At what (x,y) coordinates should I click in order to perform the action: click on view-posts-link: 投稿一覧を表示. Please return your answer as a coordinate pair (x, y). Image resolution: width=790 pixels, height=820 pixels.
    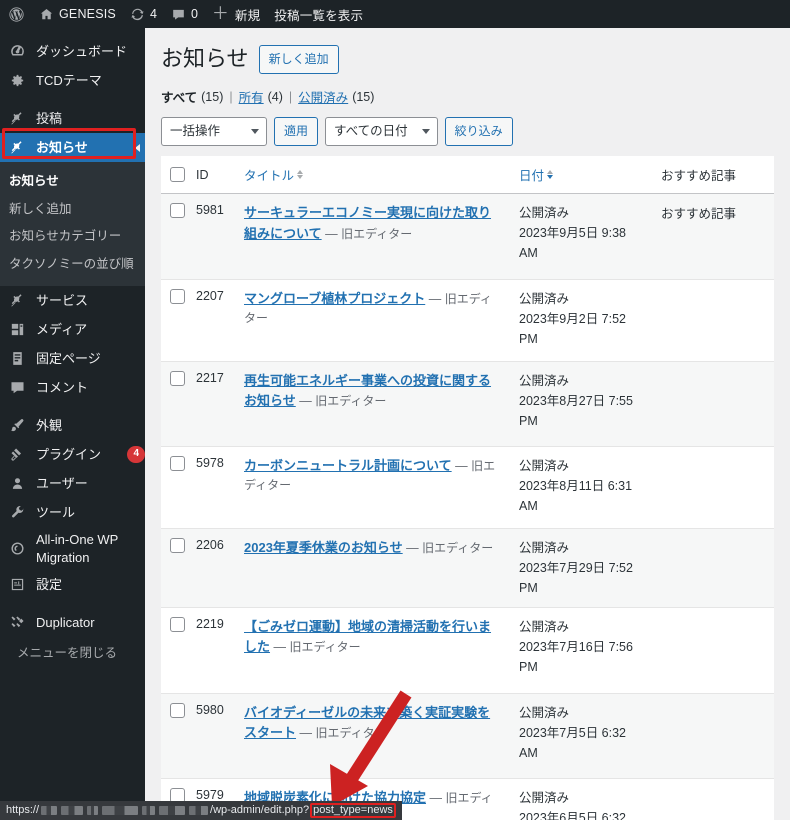
    Looking at the image, I should click on (318, 14).